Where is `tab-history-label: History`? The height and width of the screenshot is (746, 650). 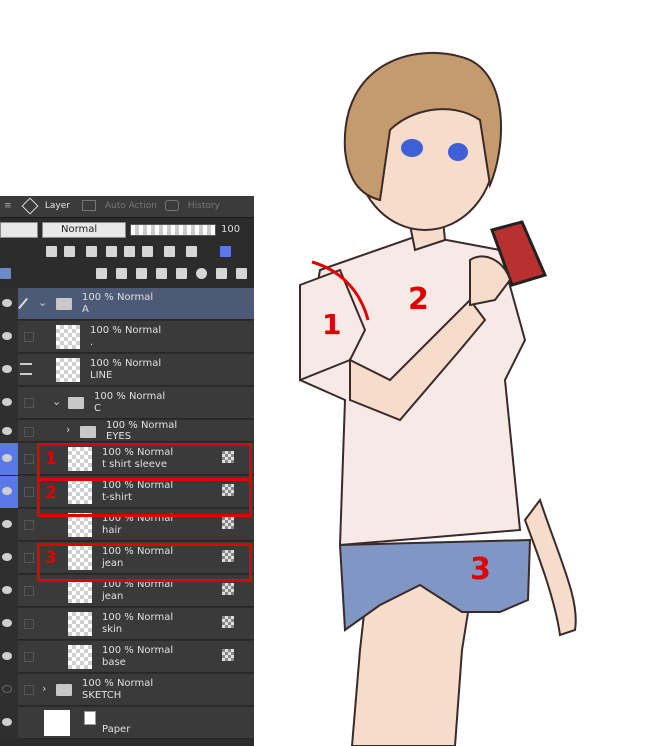 tab-history-label: History is located at coordinates (203, 206).